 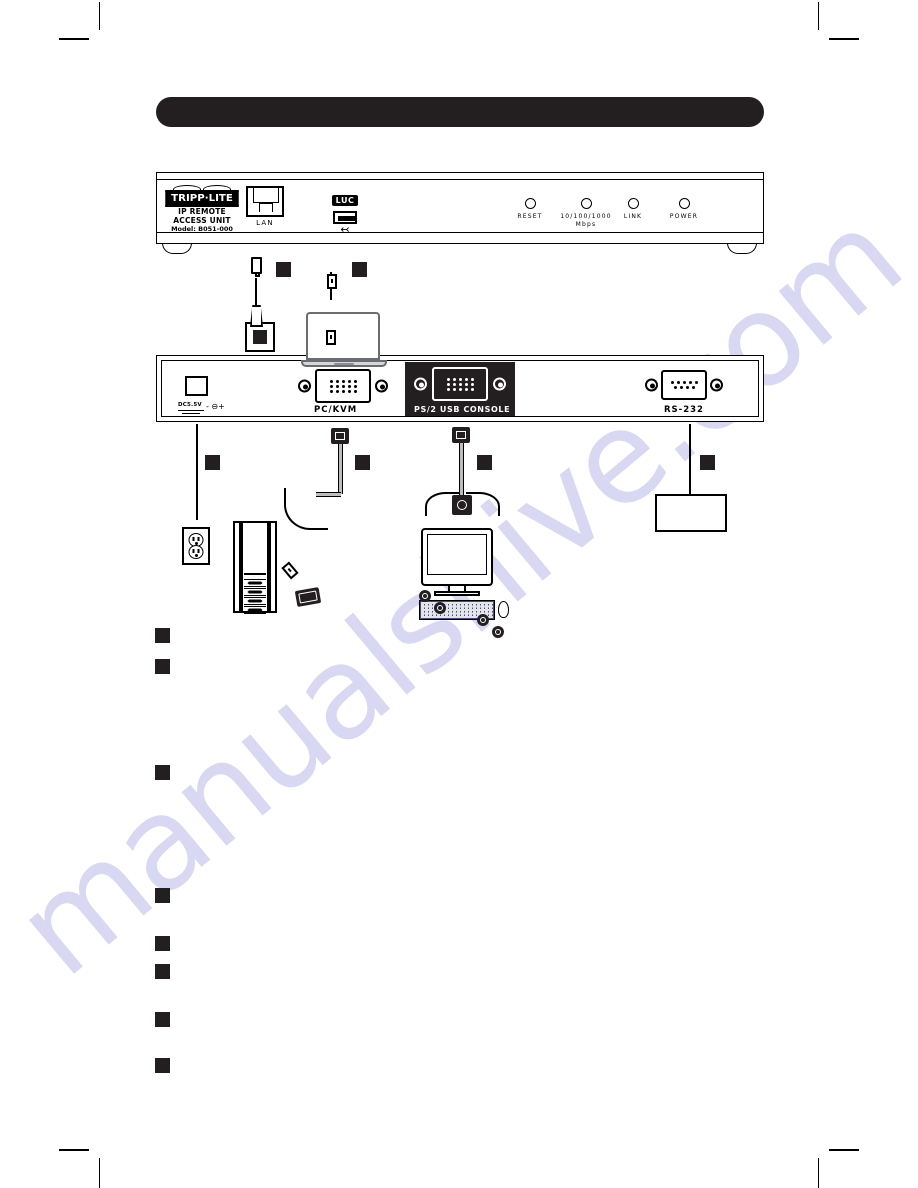 I want to click on rack-foot-right, so click(x=742, y=248).